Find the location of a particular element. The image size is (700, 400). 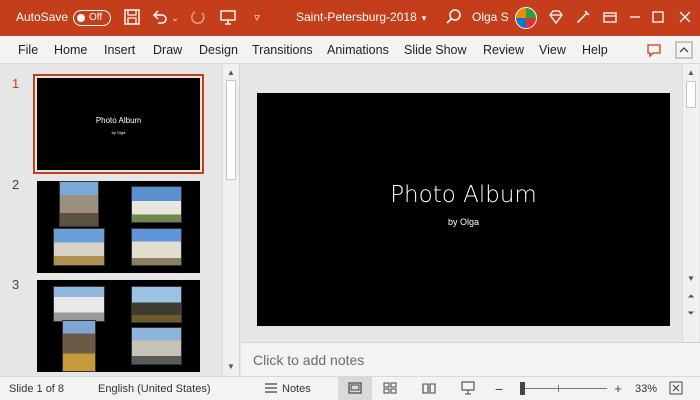

chevron-up-icon is located at coordinates (684, 50).